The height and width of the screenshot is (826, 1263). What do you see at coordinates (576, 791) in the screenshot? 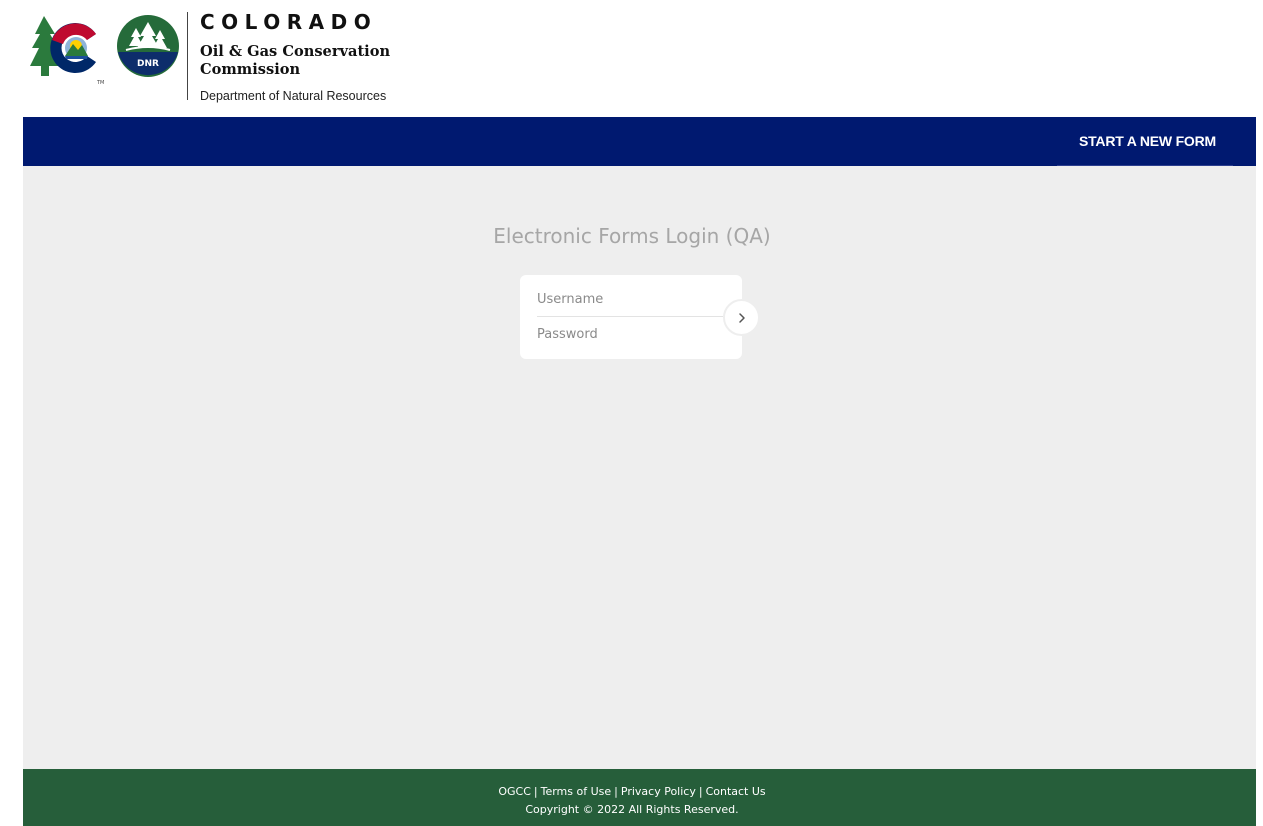
I see `footer-link-terms: Terms of Use` at bounding box center [576, 791].